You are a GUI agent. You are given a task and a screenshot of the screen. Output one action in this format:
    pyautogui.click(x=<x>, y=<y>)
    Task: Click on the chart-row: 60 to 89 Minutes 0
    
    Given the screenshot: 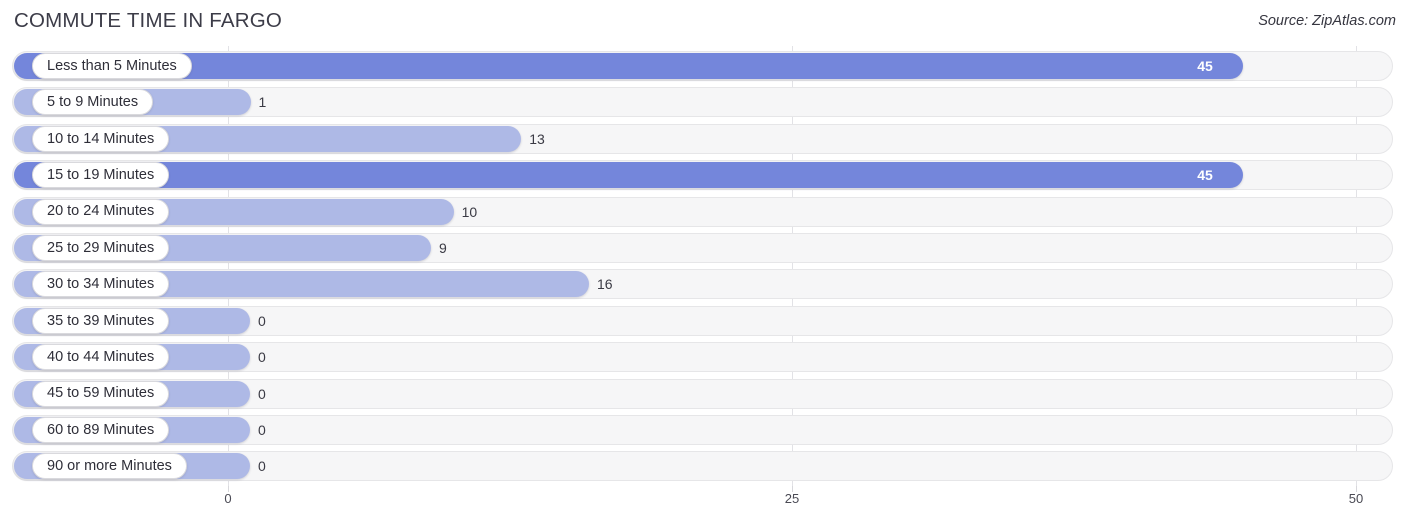 What is the action you would take?
    pyautogui.click(x=703, y=430)
    